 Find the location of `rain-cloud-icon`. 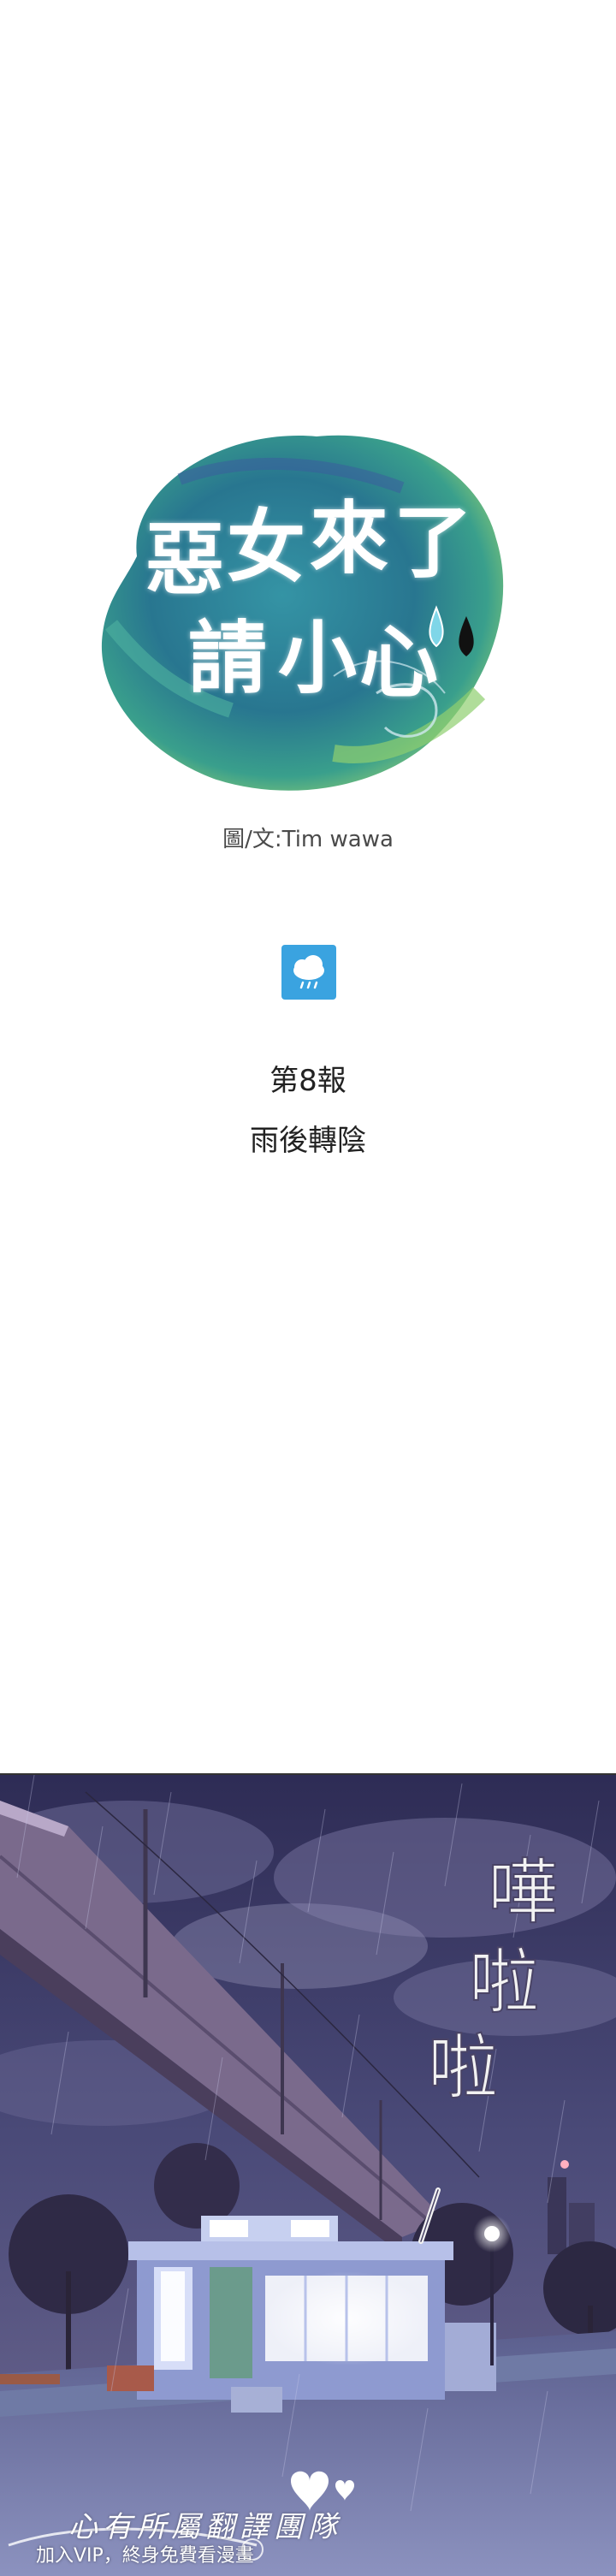

rain-cloud-icon is located at coordinates (308, 972).